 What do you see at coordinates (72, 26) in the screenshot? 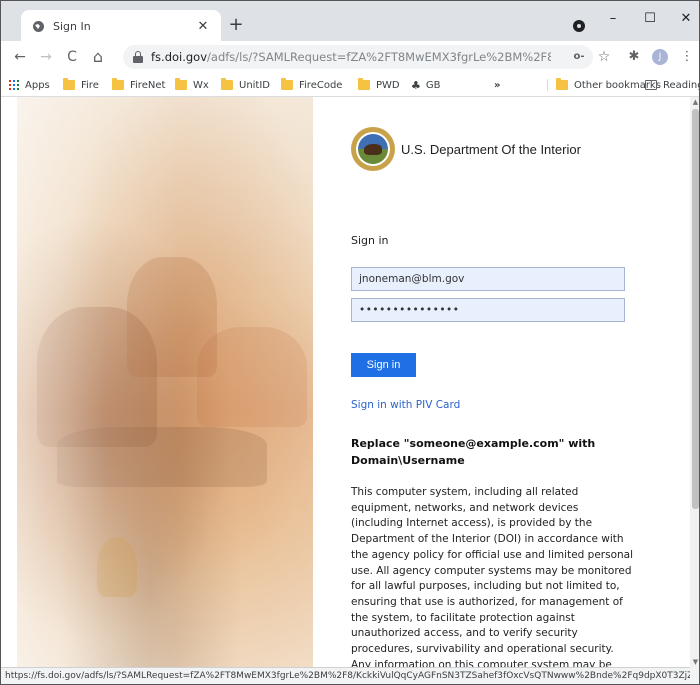
I see `tab-title: Sign In` at bounding box center [72, 26].